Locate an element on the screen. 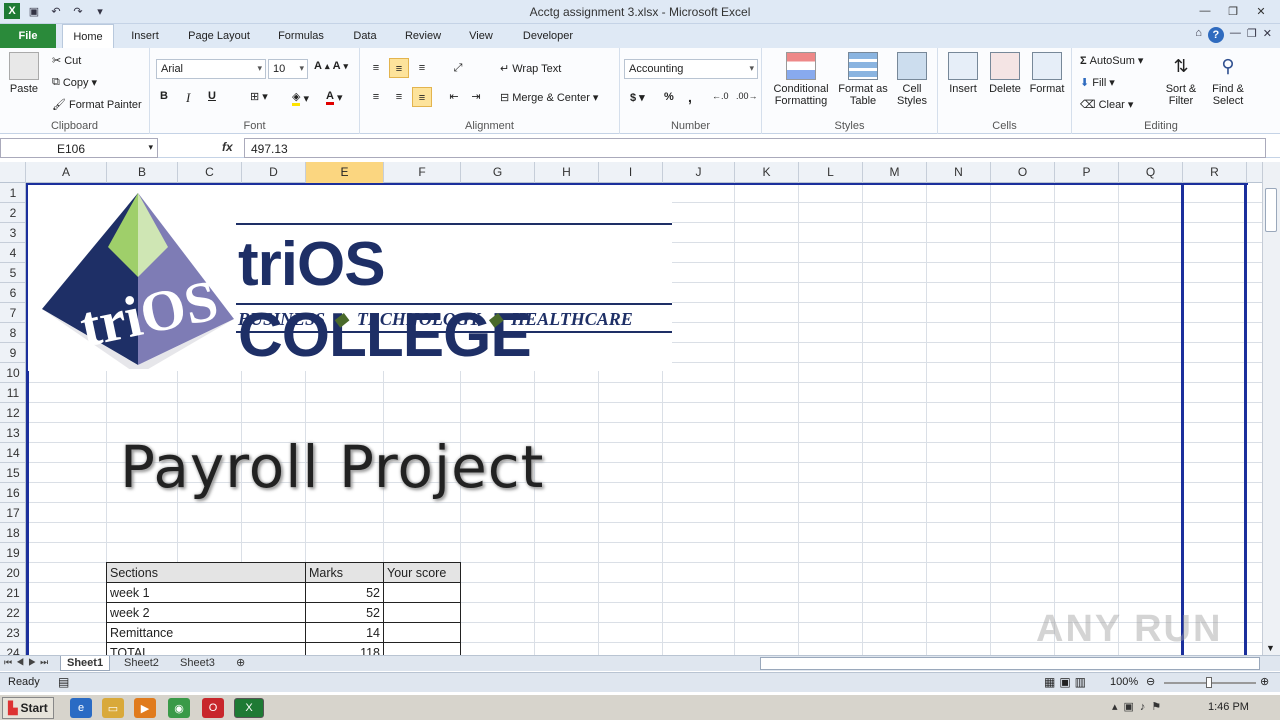  horizontal-scrollbar is located at coordinates (1010, 663).